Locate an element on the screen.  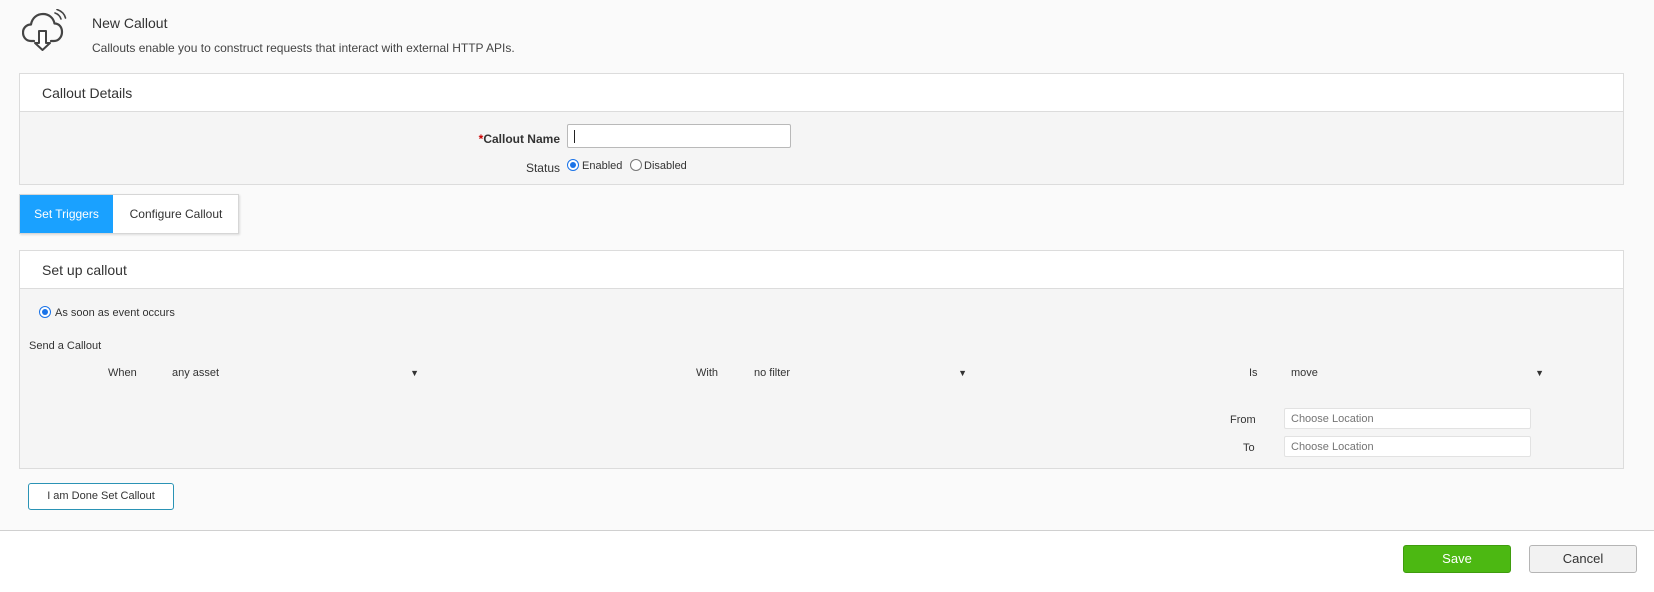
is-select: move ▼ is located at coordinates (1417, 373).